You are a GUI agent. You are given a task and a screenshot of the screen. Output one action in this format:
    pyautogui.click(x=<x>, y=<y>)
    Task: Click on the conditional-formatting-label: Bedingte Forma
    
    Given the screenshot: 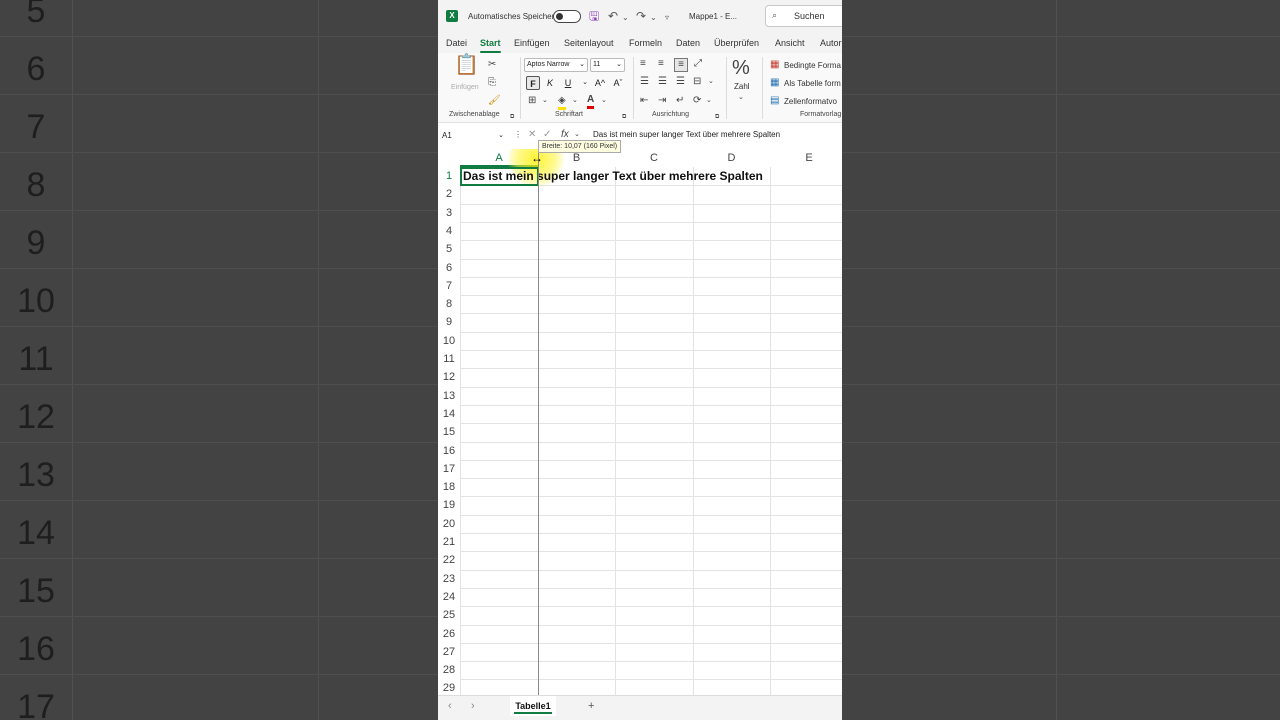 What is the action you would take?
    pyautogui.click(x=812, y=65)
    